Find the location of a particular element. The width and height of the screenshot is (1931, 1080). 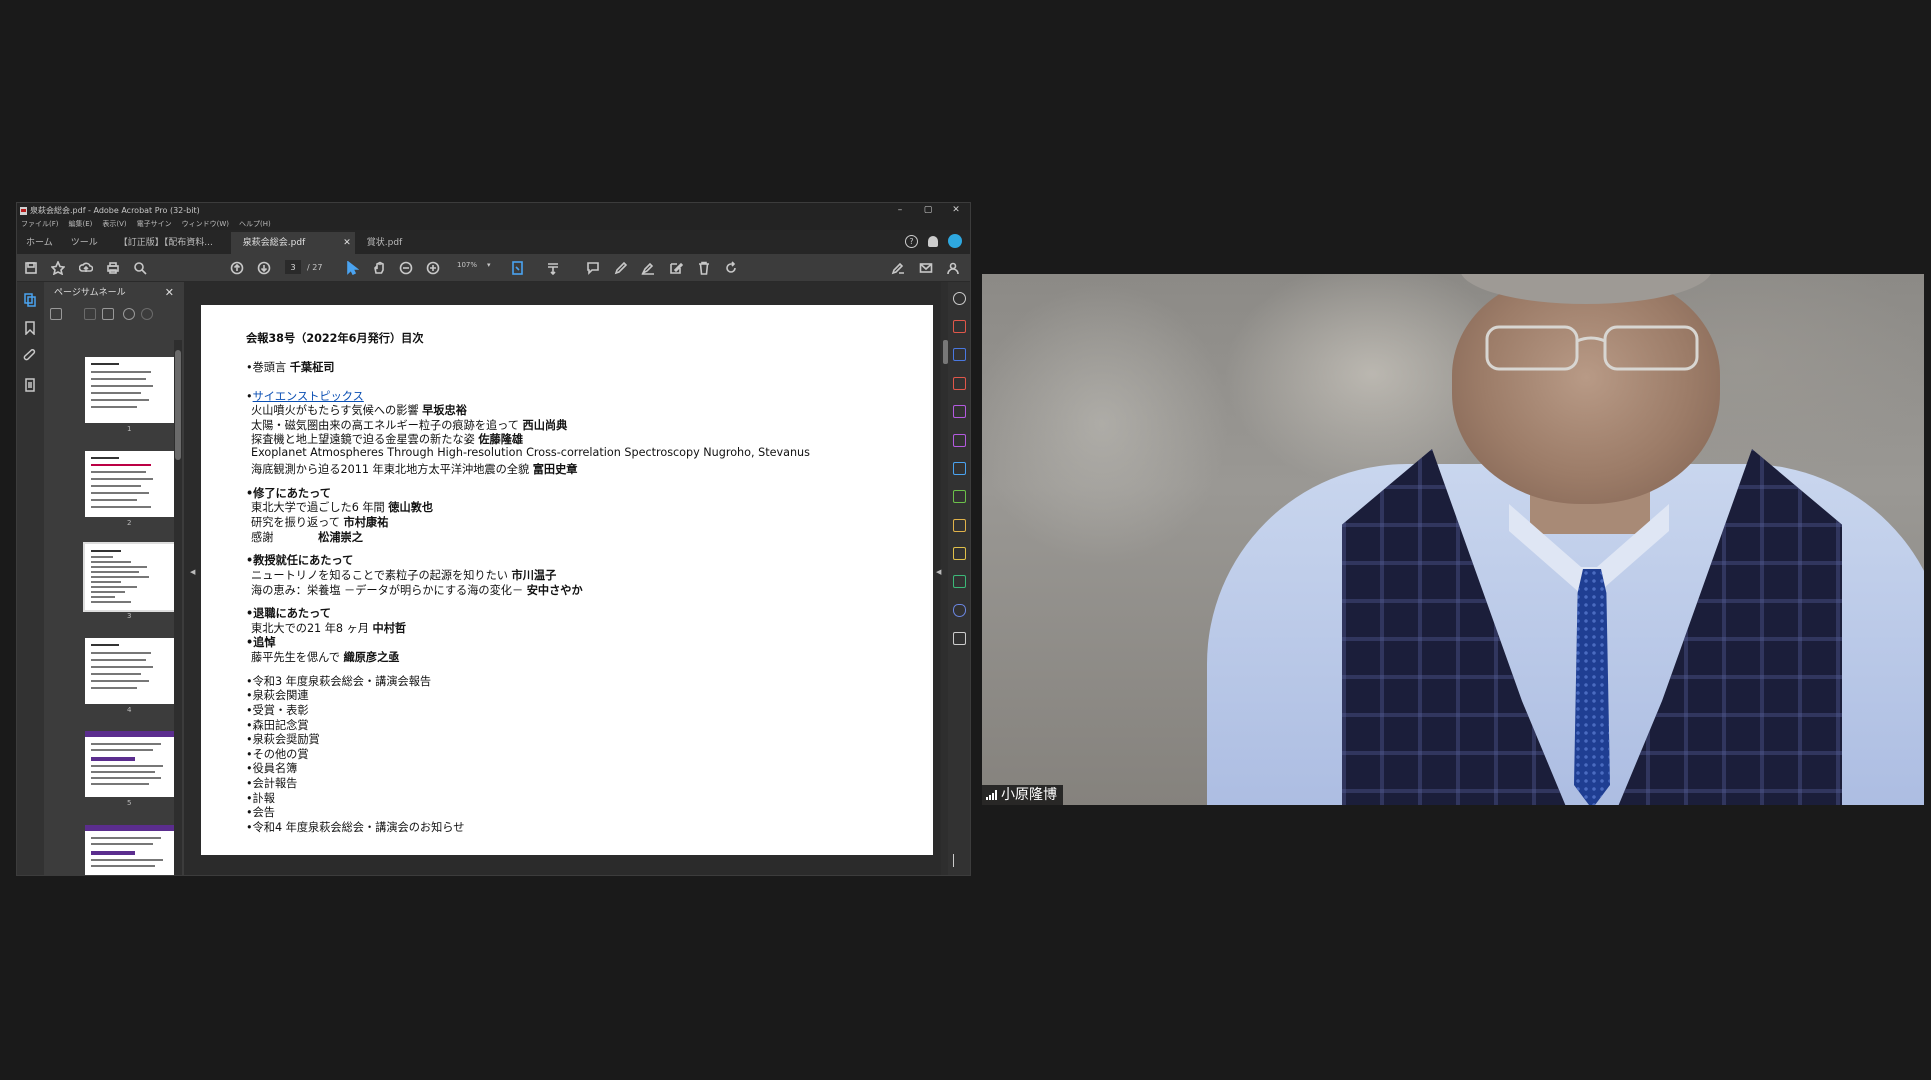

bookmarks-panel-icon is located at coordinates (30, 328).